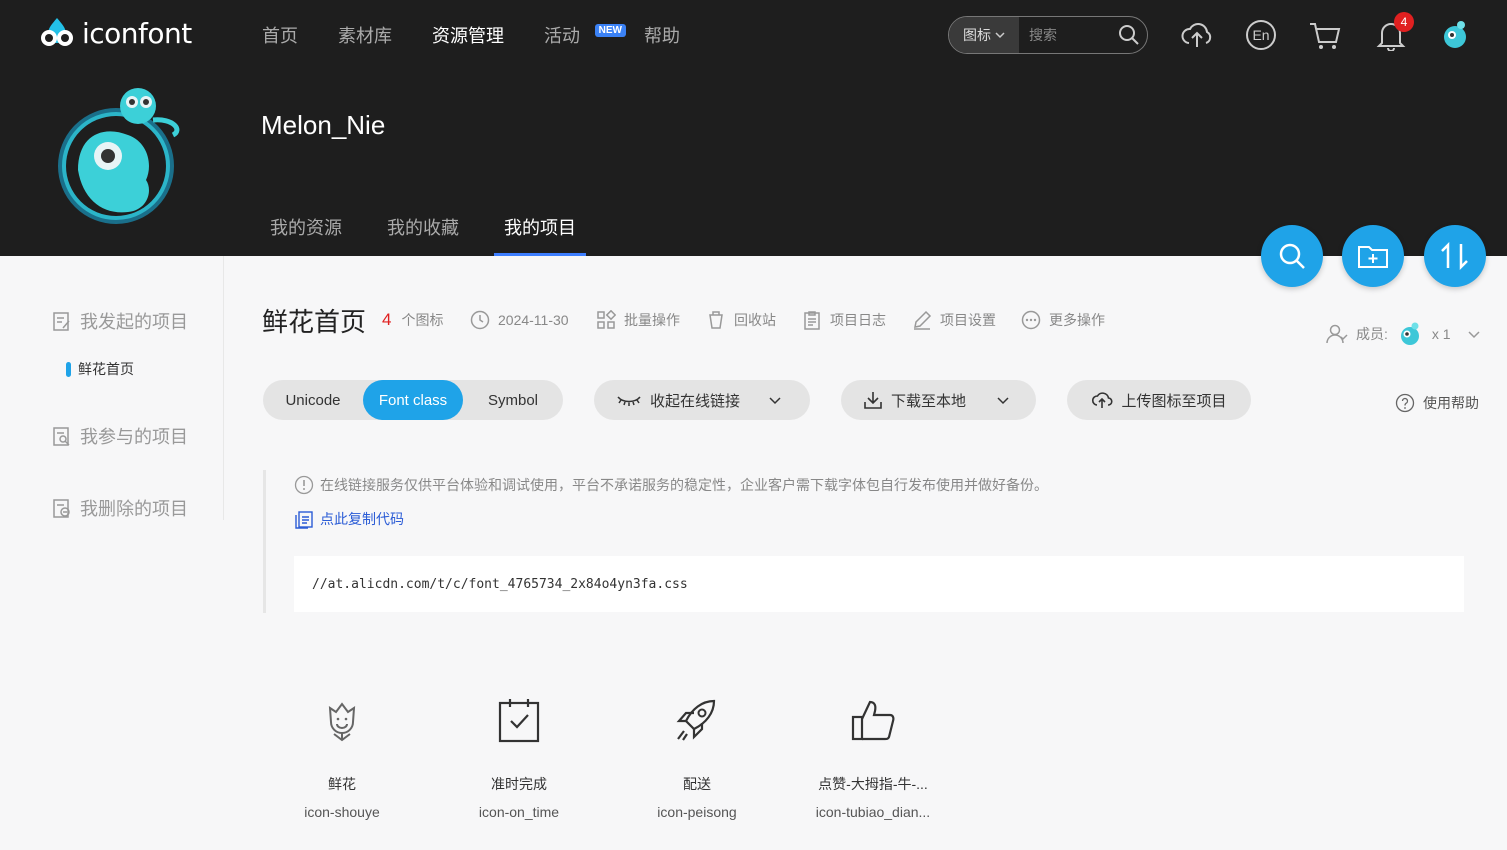  What do you see at coordinates (412, 320) in the screenshot?
I see `icon-count: 4 个图标` at bounding box center [412, 320].